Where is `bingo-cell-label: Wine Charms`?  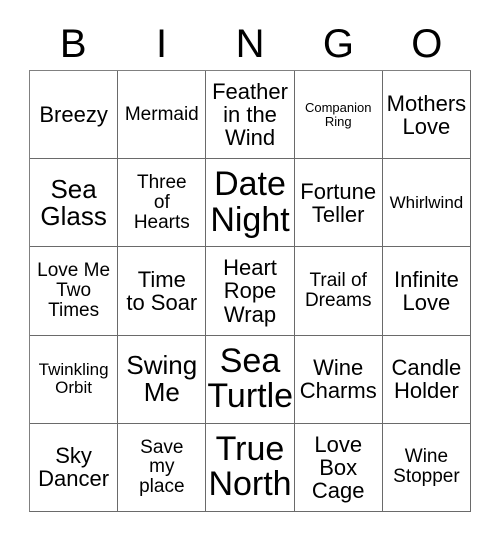 bingo-cell-label: Wine Charms is located at coordinates (338, 379).